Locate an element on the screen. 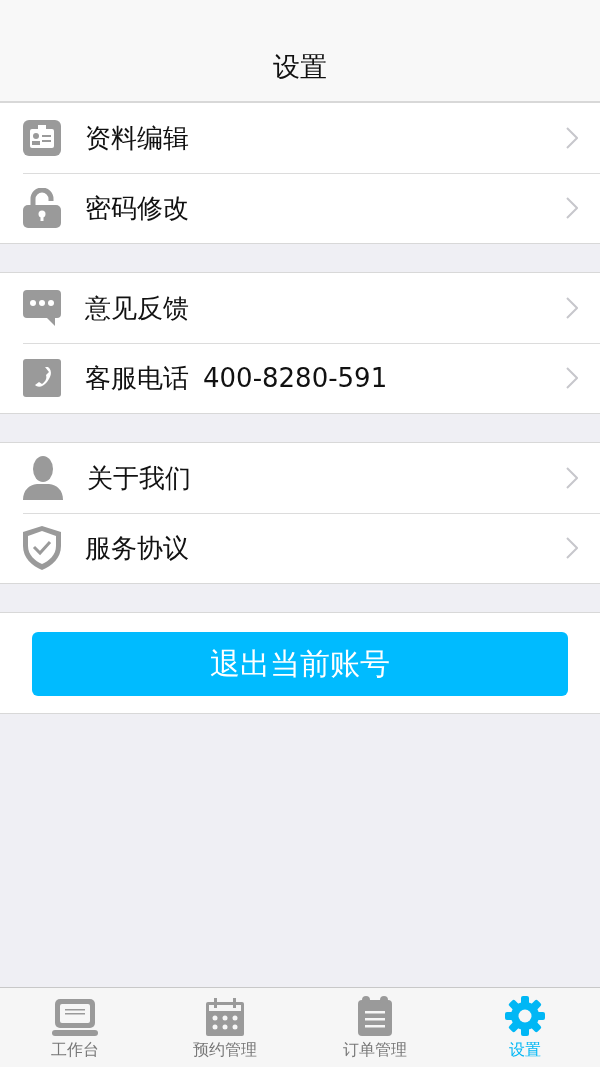 This screenshot has width=600, height=1067. padlock-icon is located at coordinates (42, 208).